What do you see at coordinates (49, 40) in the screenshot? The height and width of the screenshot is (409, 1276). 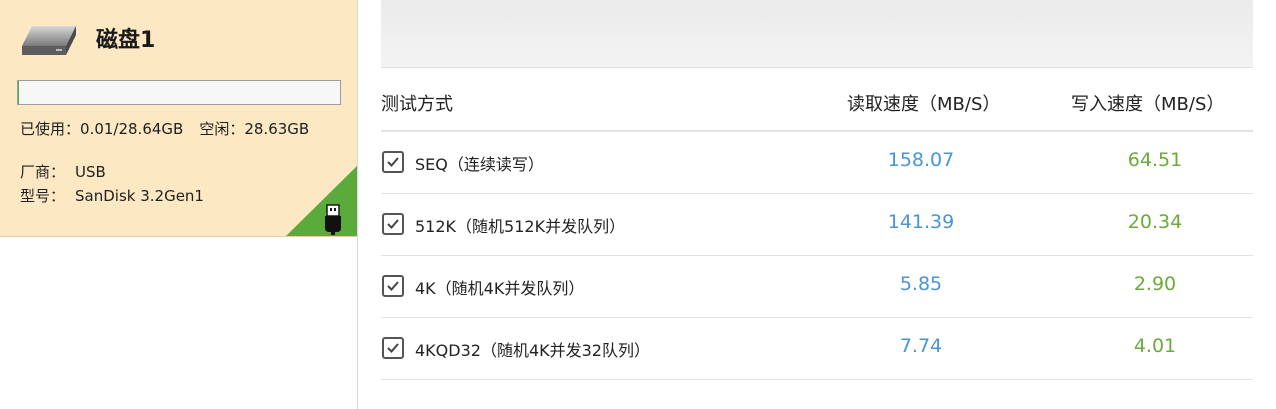 I see `hard-drive-icon` at bounding box center [49, 40].